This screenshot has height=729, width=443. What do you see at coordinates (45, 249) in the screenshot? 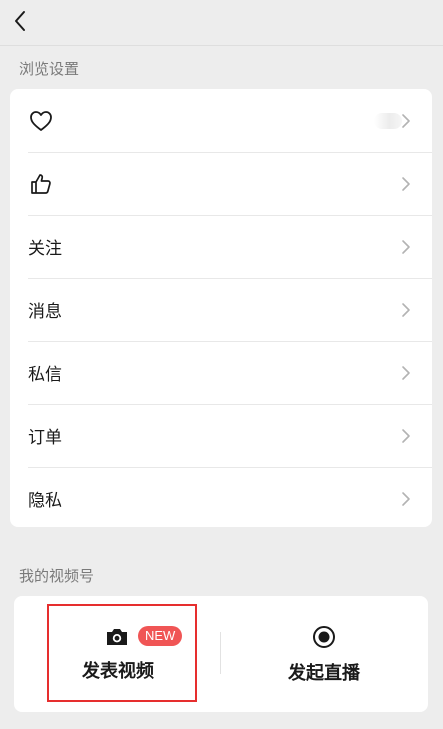
I see `settings-row-label: 关注` at bounding box center [45, 249].